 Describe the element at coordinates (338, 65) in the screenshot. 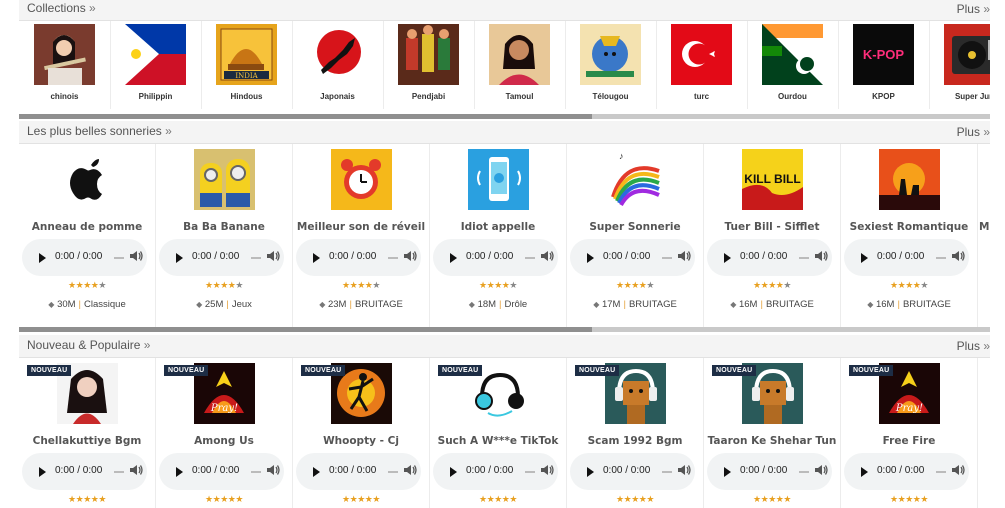

I see `collection-item: Japonais` at that location.